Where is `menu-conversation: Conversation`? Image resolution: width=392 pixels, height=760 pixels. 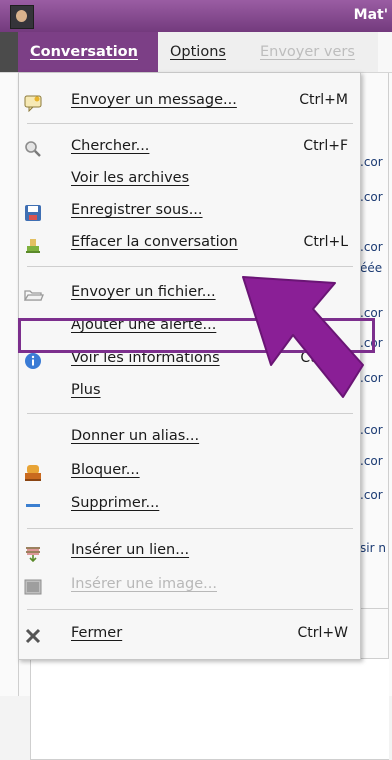
menu-conversation: Conversation is located at coordinates (88, 52).